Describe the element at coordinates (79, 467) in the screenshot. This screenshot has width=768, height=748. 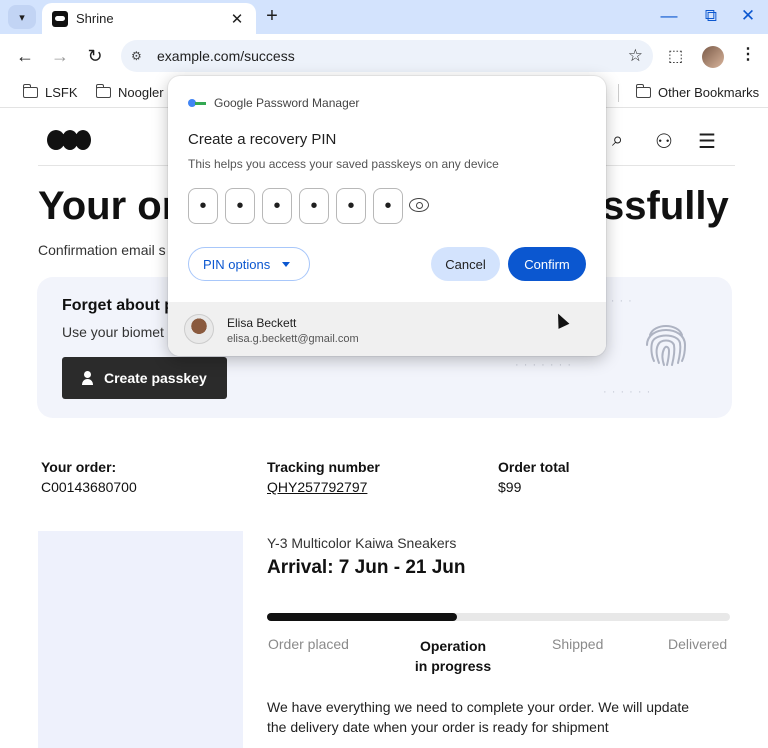
I see `your-order-label: Your order:` at that location.